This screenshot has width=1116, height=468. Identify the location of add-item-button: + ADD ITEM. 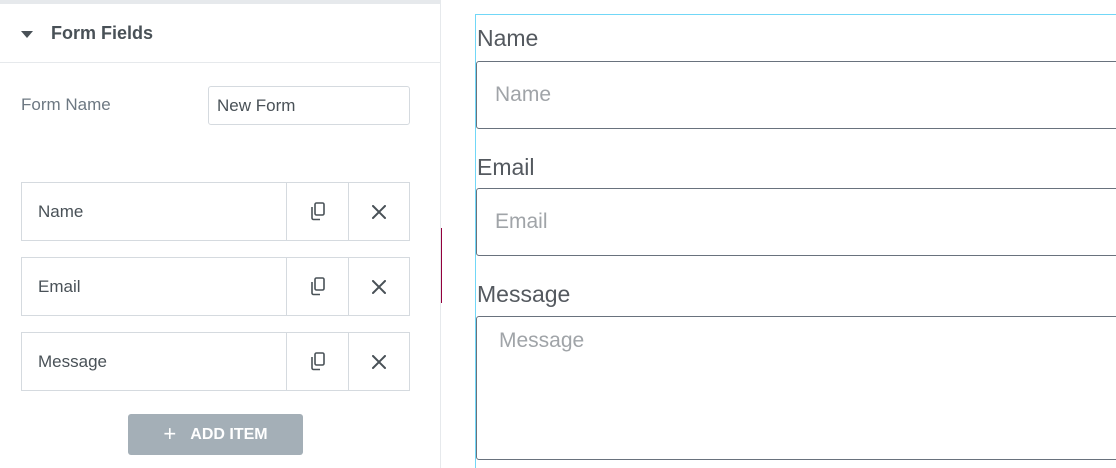
(215, 434).